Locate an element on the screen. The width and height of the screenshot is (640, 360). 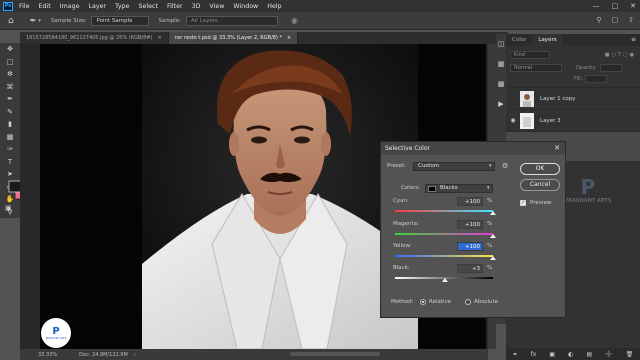
share-icon: ⇧ is located at coordinates (631, 20).